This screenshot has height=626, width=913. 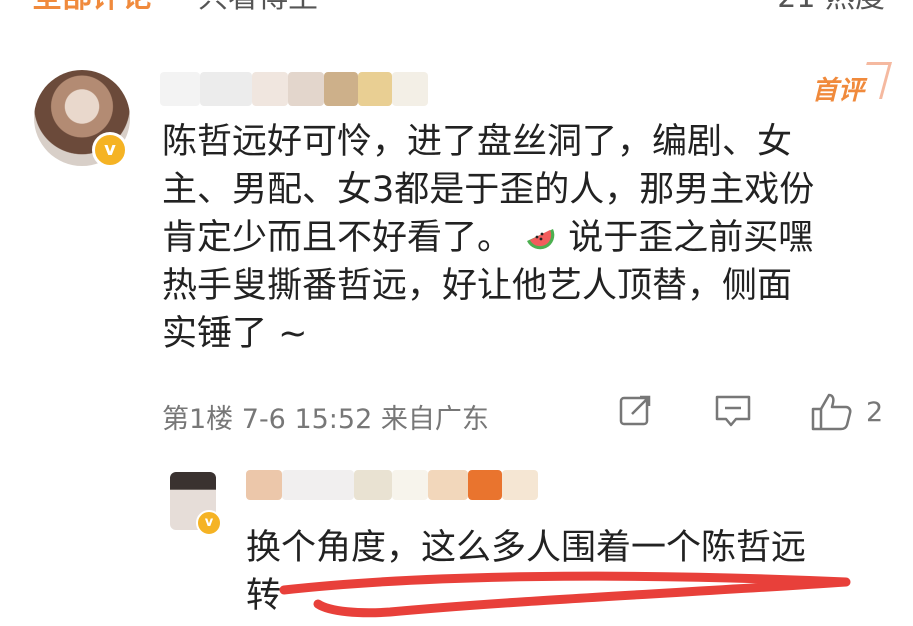 I want to click on comment-button, so click(x=733, y=411).